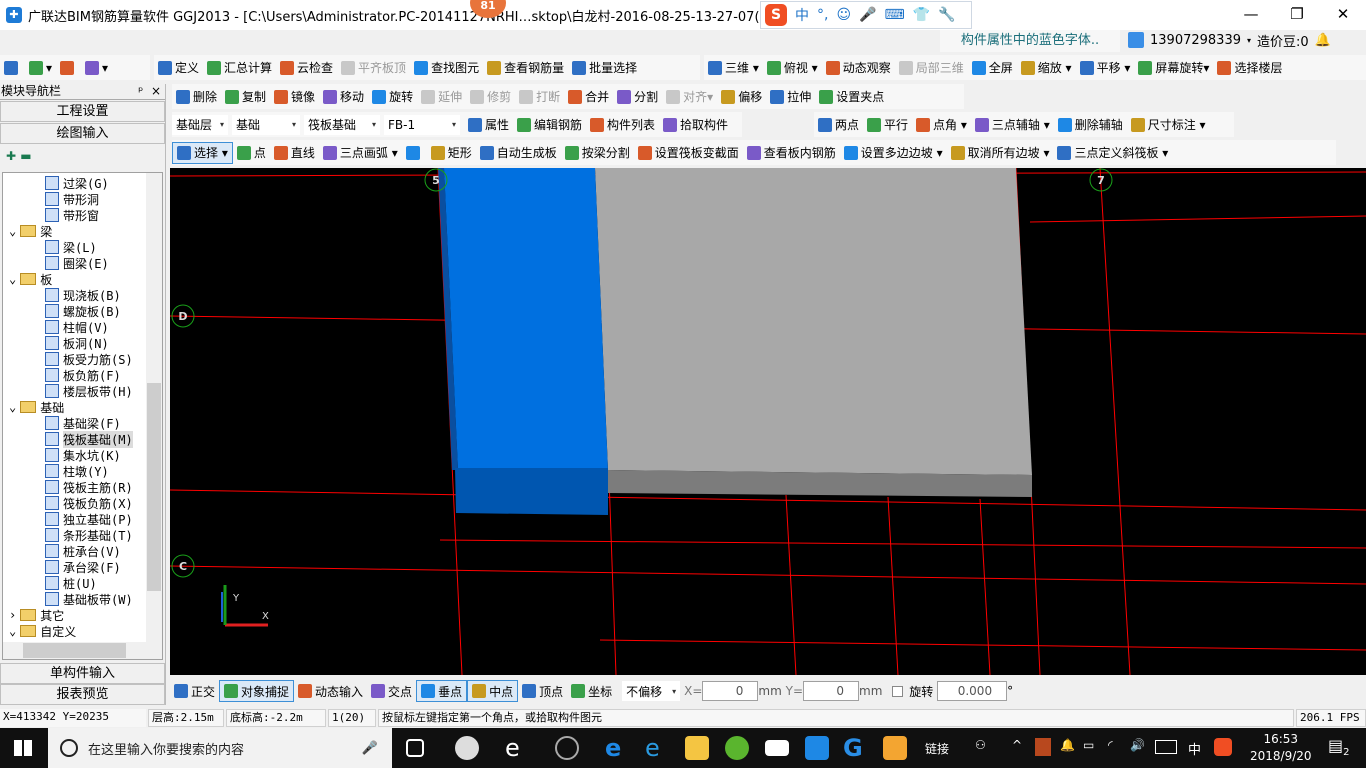  Describe the element at coordinates (83, 423) in the screenshot. I see `tree-item: 基础梁(F)` at that location.